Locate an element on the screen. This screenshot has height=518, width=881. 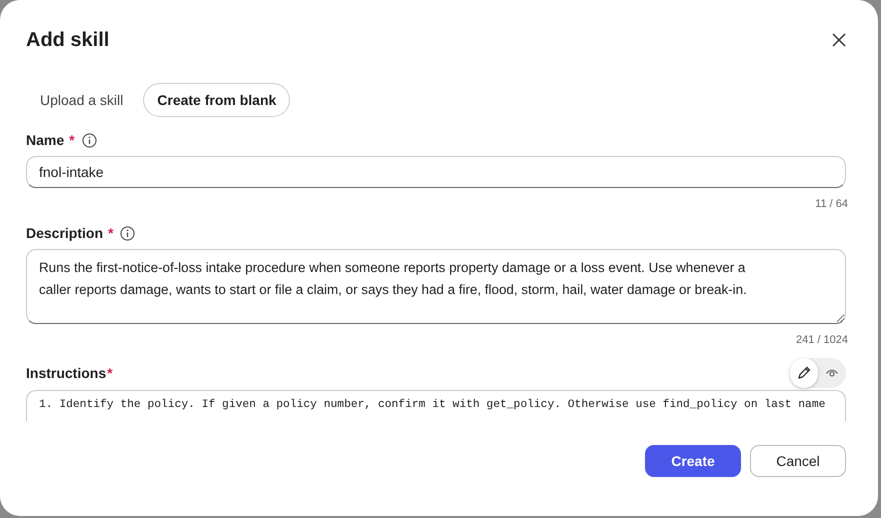
tab: Upload a skill is located at coordinates (82, 100).